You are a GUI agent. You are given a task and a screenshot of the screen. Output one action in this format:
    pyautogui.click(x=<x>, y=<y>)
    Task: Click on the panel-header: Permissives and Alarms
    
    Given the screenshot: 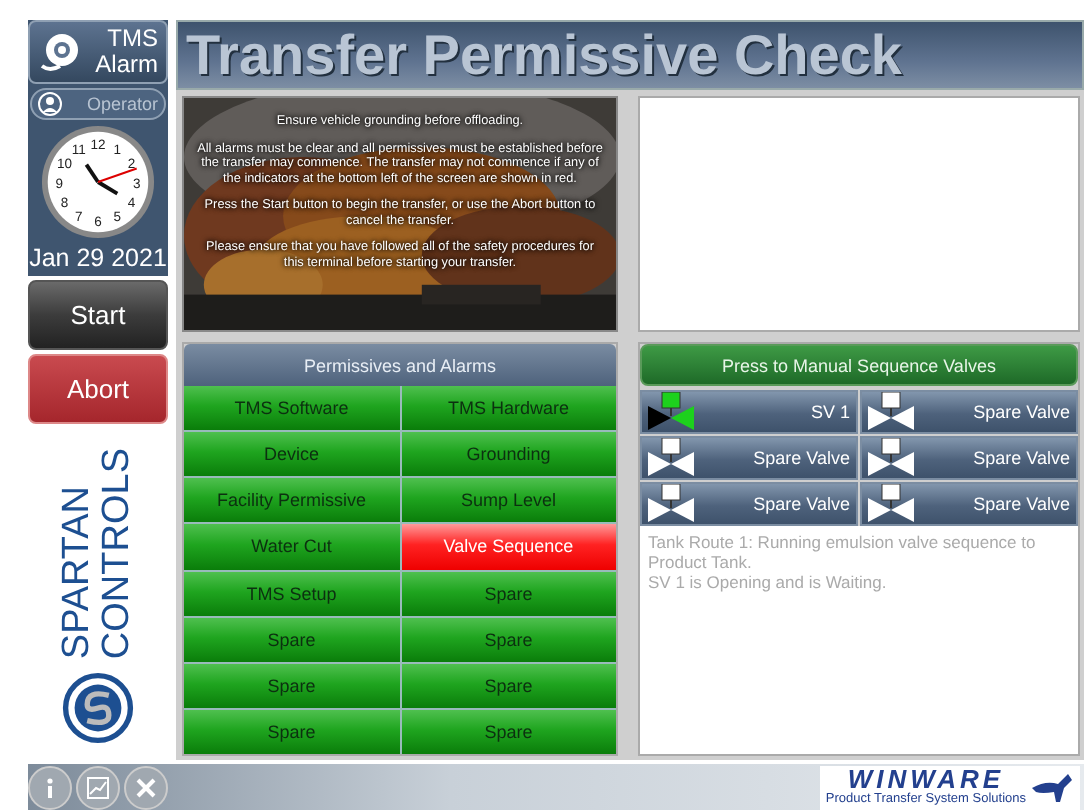 What is the action you would take?
    pyautogui.click(x=400, y=365)
    